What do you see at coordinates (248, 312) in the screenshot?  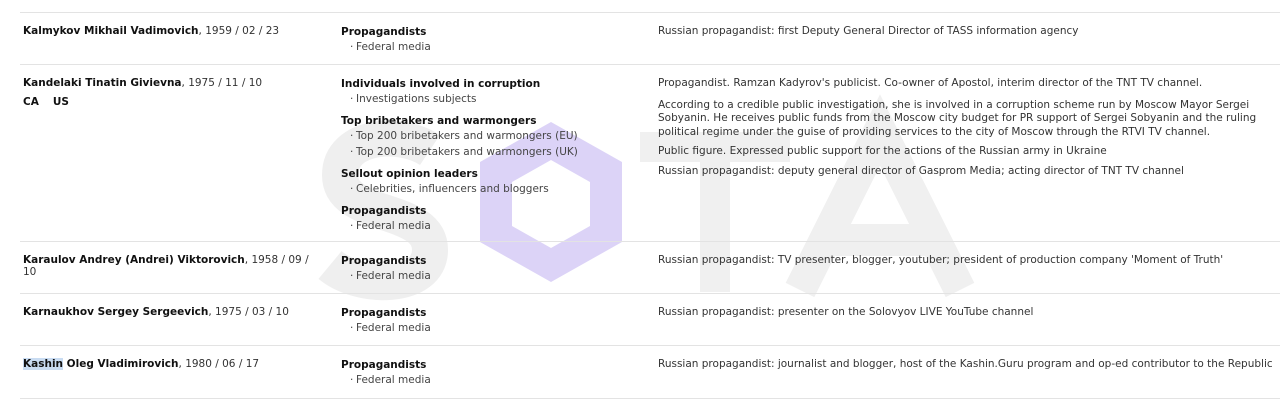 I see `person-dob: , 1975 / 03 / 10` at bounding box center [248, 312].